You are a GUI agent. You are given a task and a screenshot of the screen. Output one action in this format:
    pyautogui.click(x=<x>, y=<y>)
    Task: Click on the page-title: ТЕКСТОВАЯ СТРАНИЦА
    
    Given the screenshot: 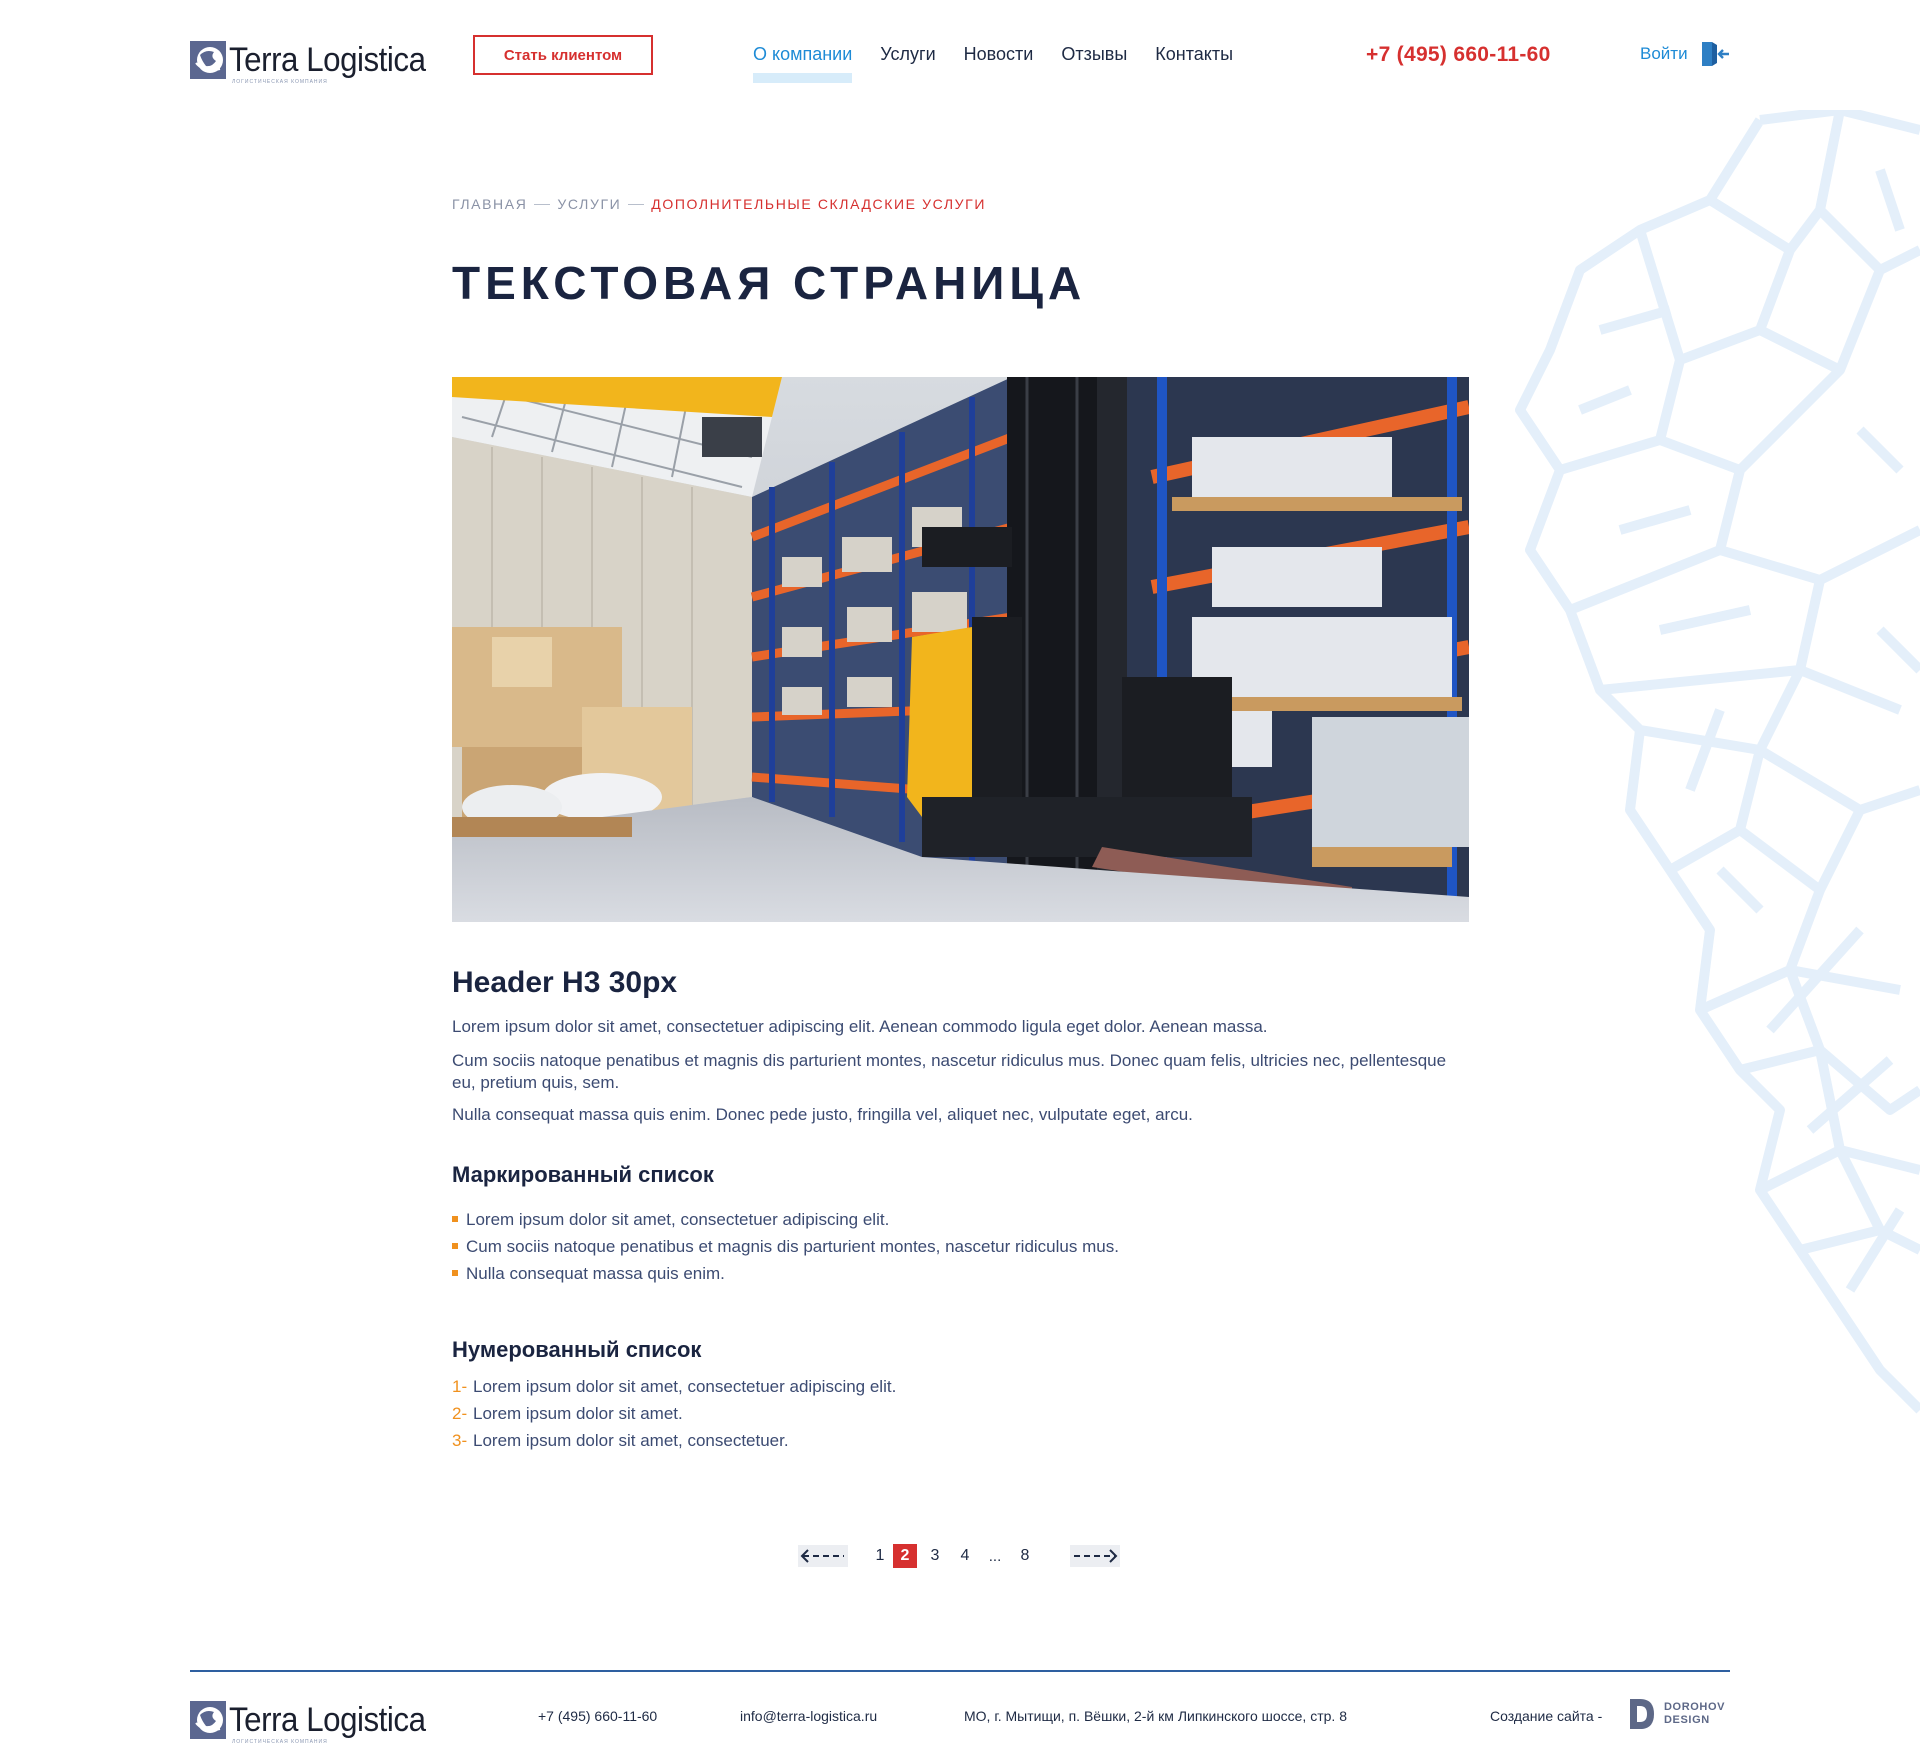 What is the action you would take?
    pyautogui.click(x=769, y=283)
    